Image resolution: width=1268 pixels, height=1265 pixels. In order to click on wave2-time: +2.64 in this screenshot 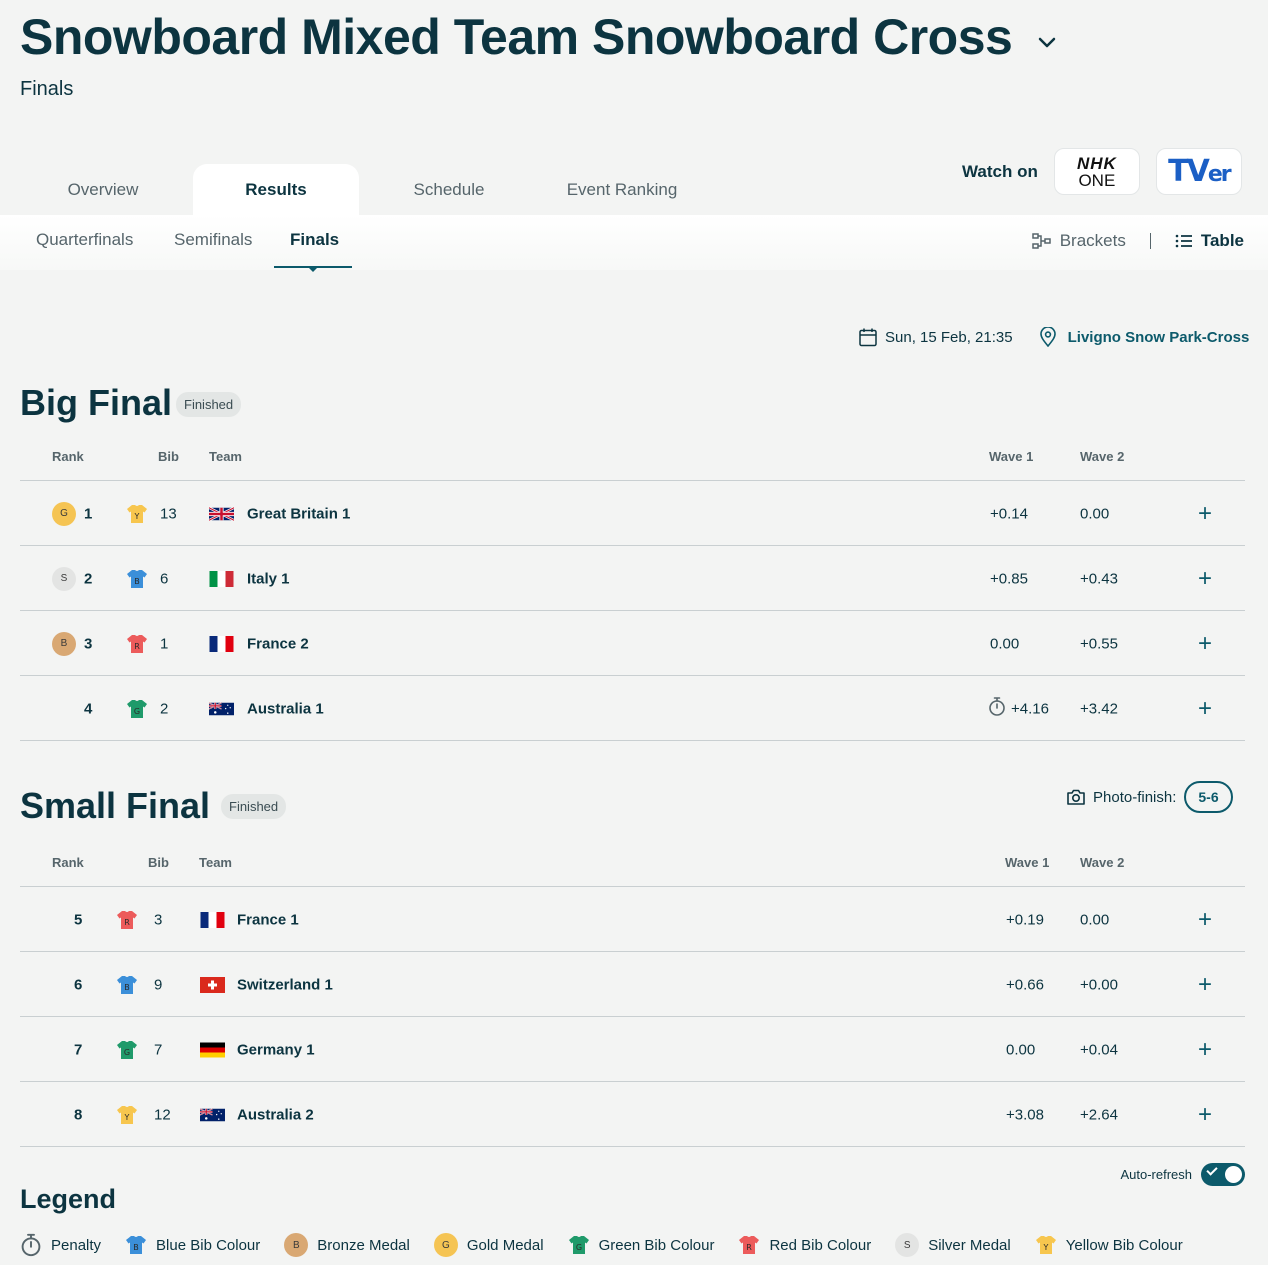, I will do `click(1099, 1114)`.